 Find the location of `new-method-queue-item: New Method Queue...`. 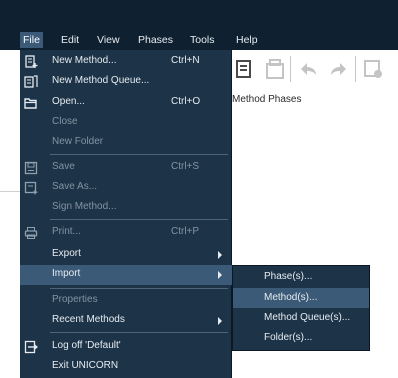

new-method-queue-item: New Method Queue... is located at coordinates (126, 82).